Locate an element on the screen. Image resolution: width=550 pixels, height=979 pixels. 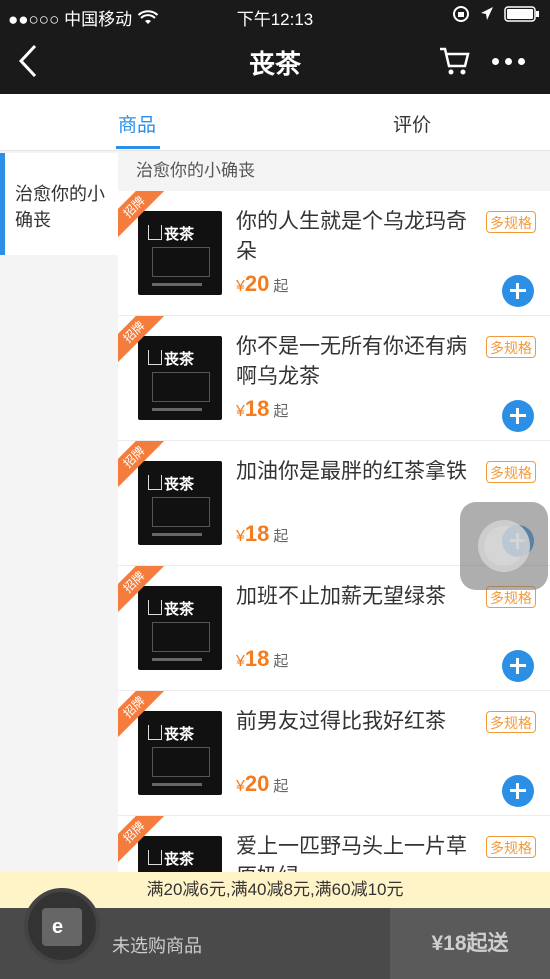
product-name: 你的人生就是个乌龙玛奇朵 is located at coordinates (351, 236).